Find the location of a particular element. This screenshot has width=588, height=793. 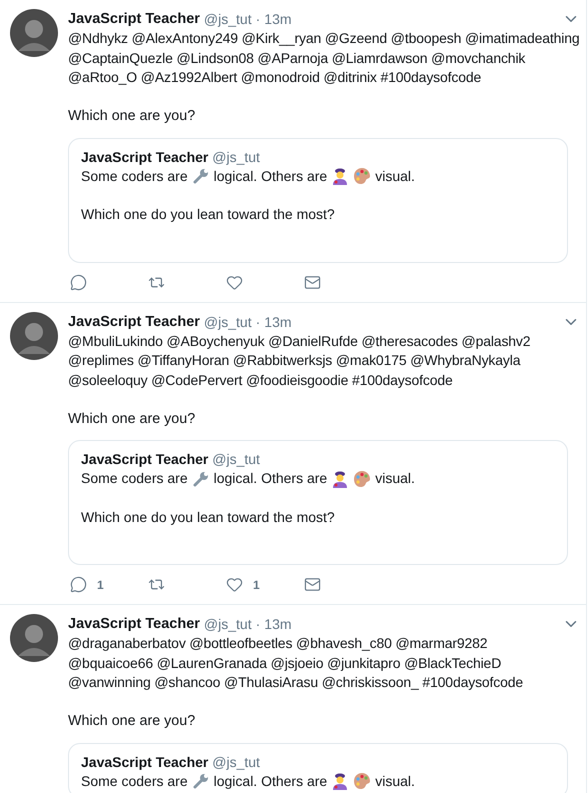

mentions-text: @Ndhykz @AlexAntony249 @Kirk__ryan @Gzeend @tboopesh @imatimadeathing @CaptainQuezle @Lindson08 @AParnoja @Liamrdawson @movchanchik @aRtoo_O @Az1992Albert @monodroid @ditrinix #100daysofcode is located at coordinates (324, 58).